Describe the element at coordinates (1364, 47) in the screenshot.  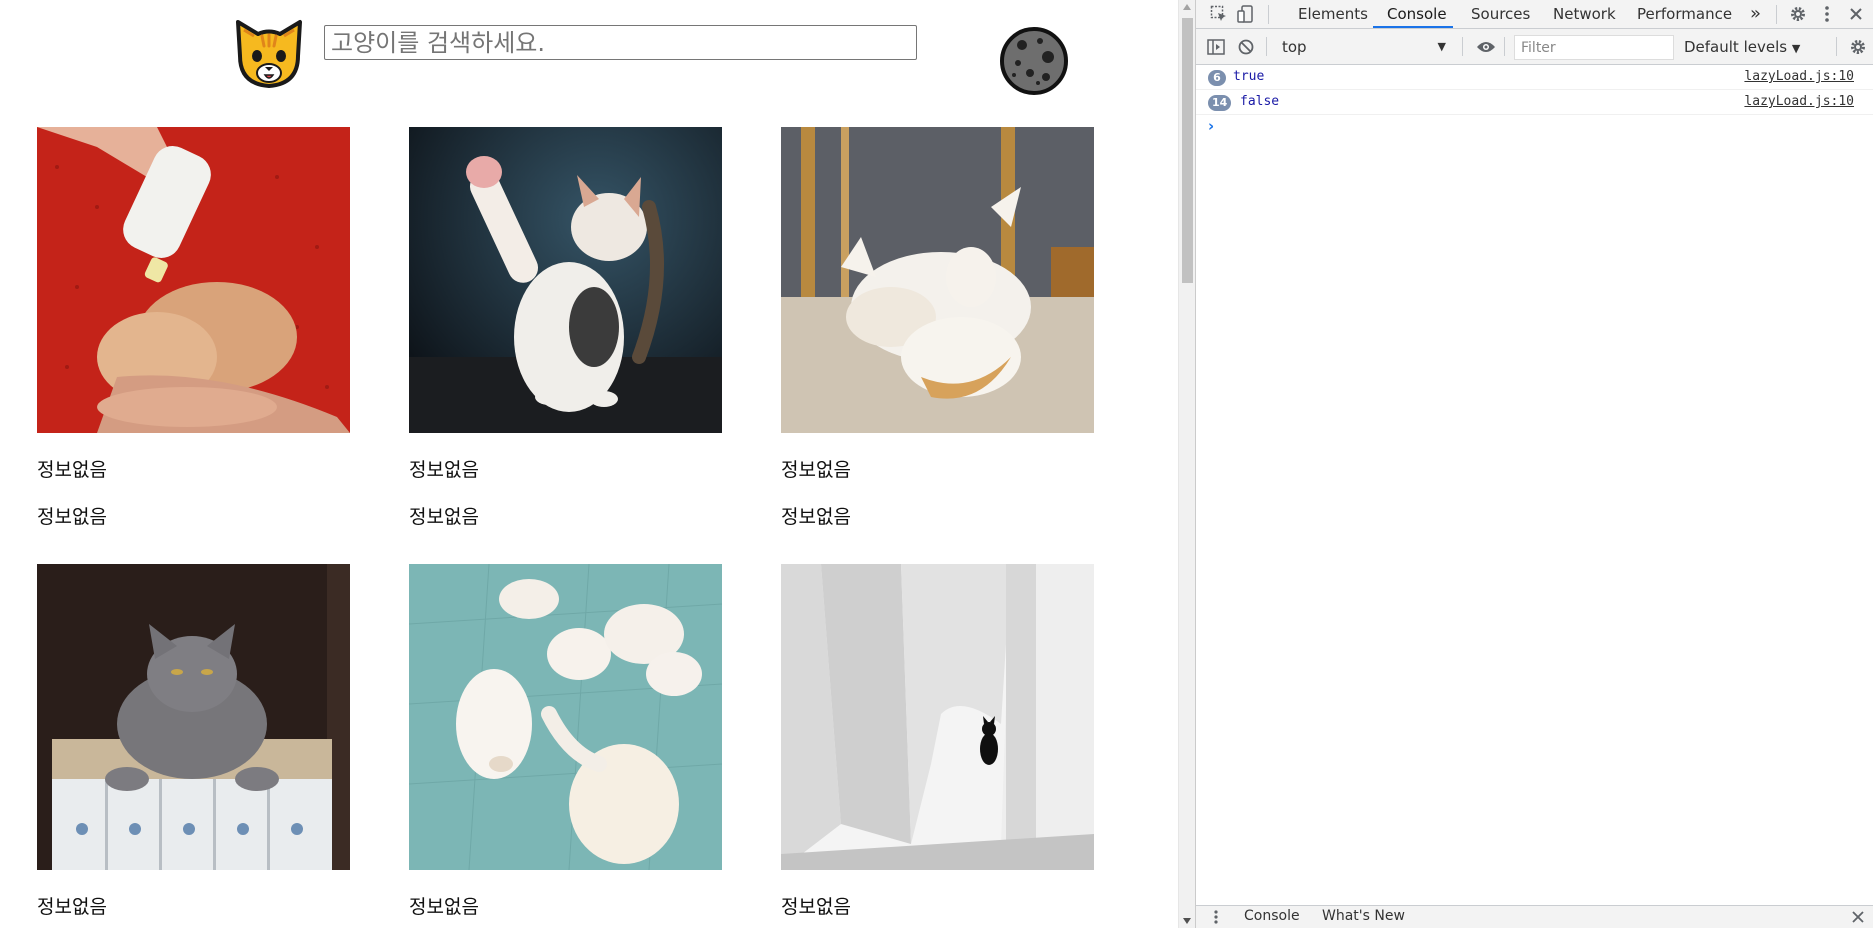
I see `context-selector: top ▼` at that location.